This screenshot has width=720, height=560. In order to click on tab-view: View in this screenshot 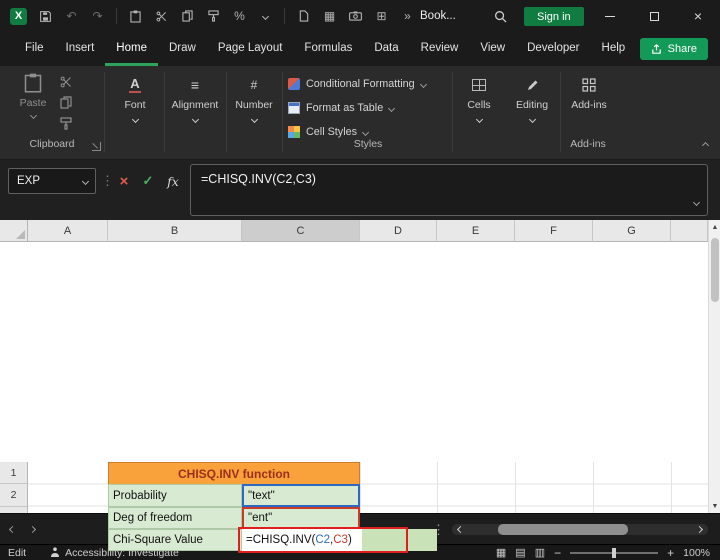, I will do `click(492, 49)`.